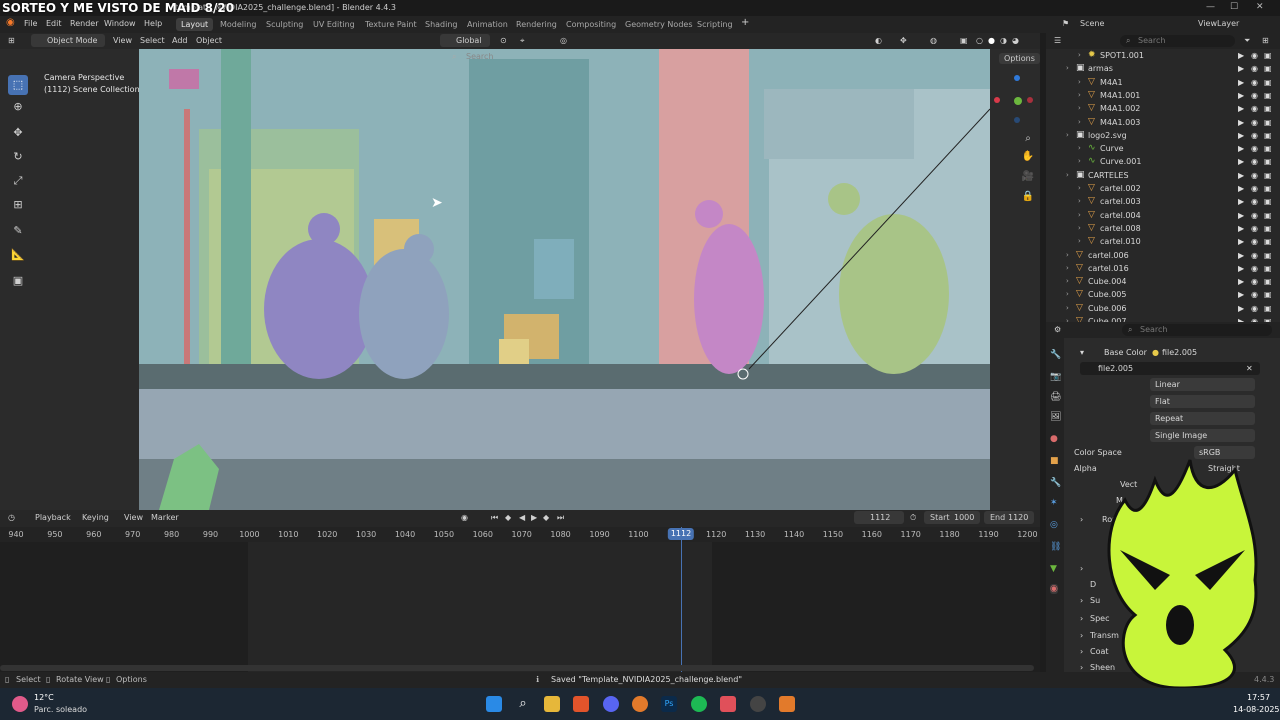  What do you see at coordinates (1210, 7) in the screenshot?
I see `minimize-icon: —` at bounding box center [1210, 7].